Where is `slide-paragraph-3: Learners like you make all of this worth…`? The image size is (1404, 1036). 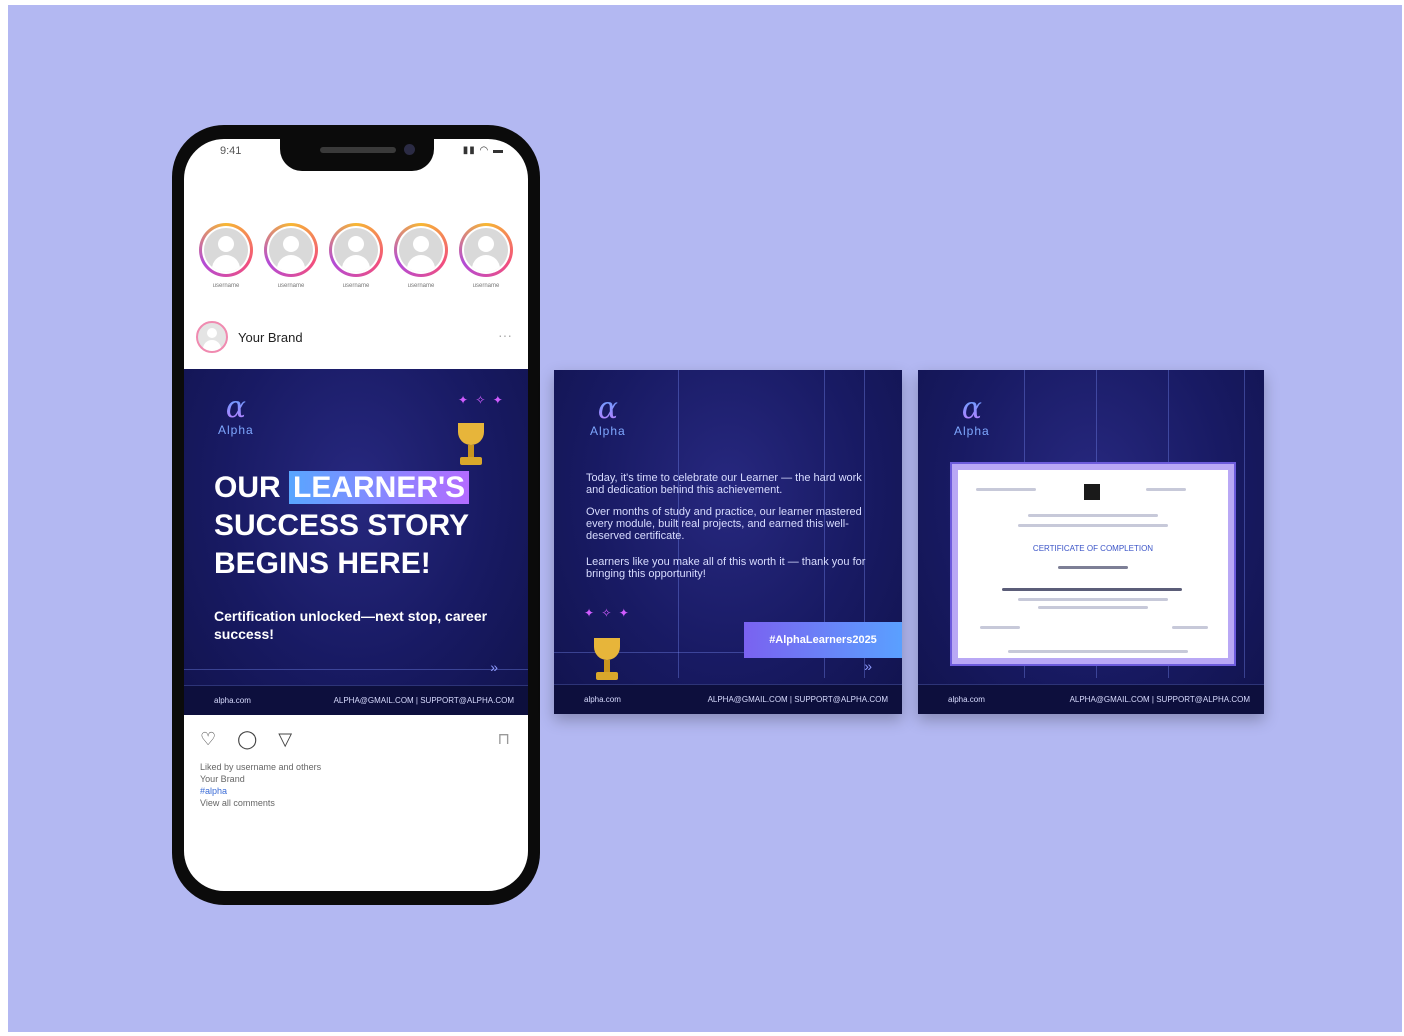
slide-paragraph-3: Learners like you make all of this worth… is located at coordinates (726, 568).